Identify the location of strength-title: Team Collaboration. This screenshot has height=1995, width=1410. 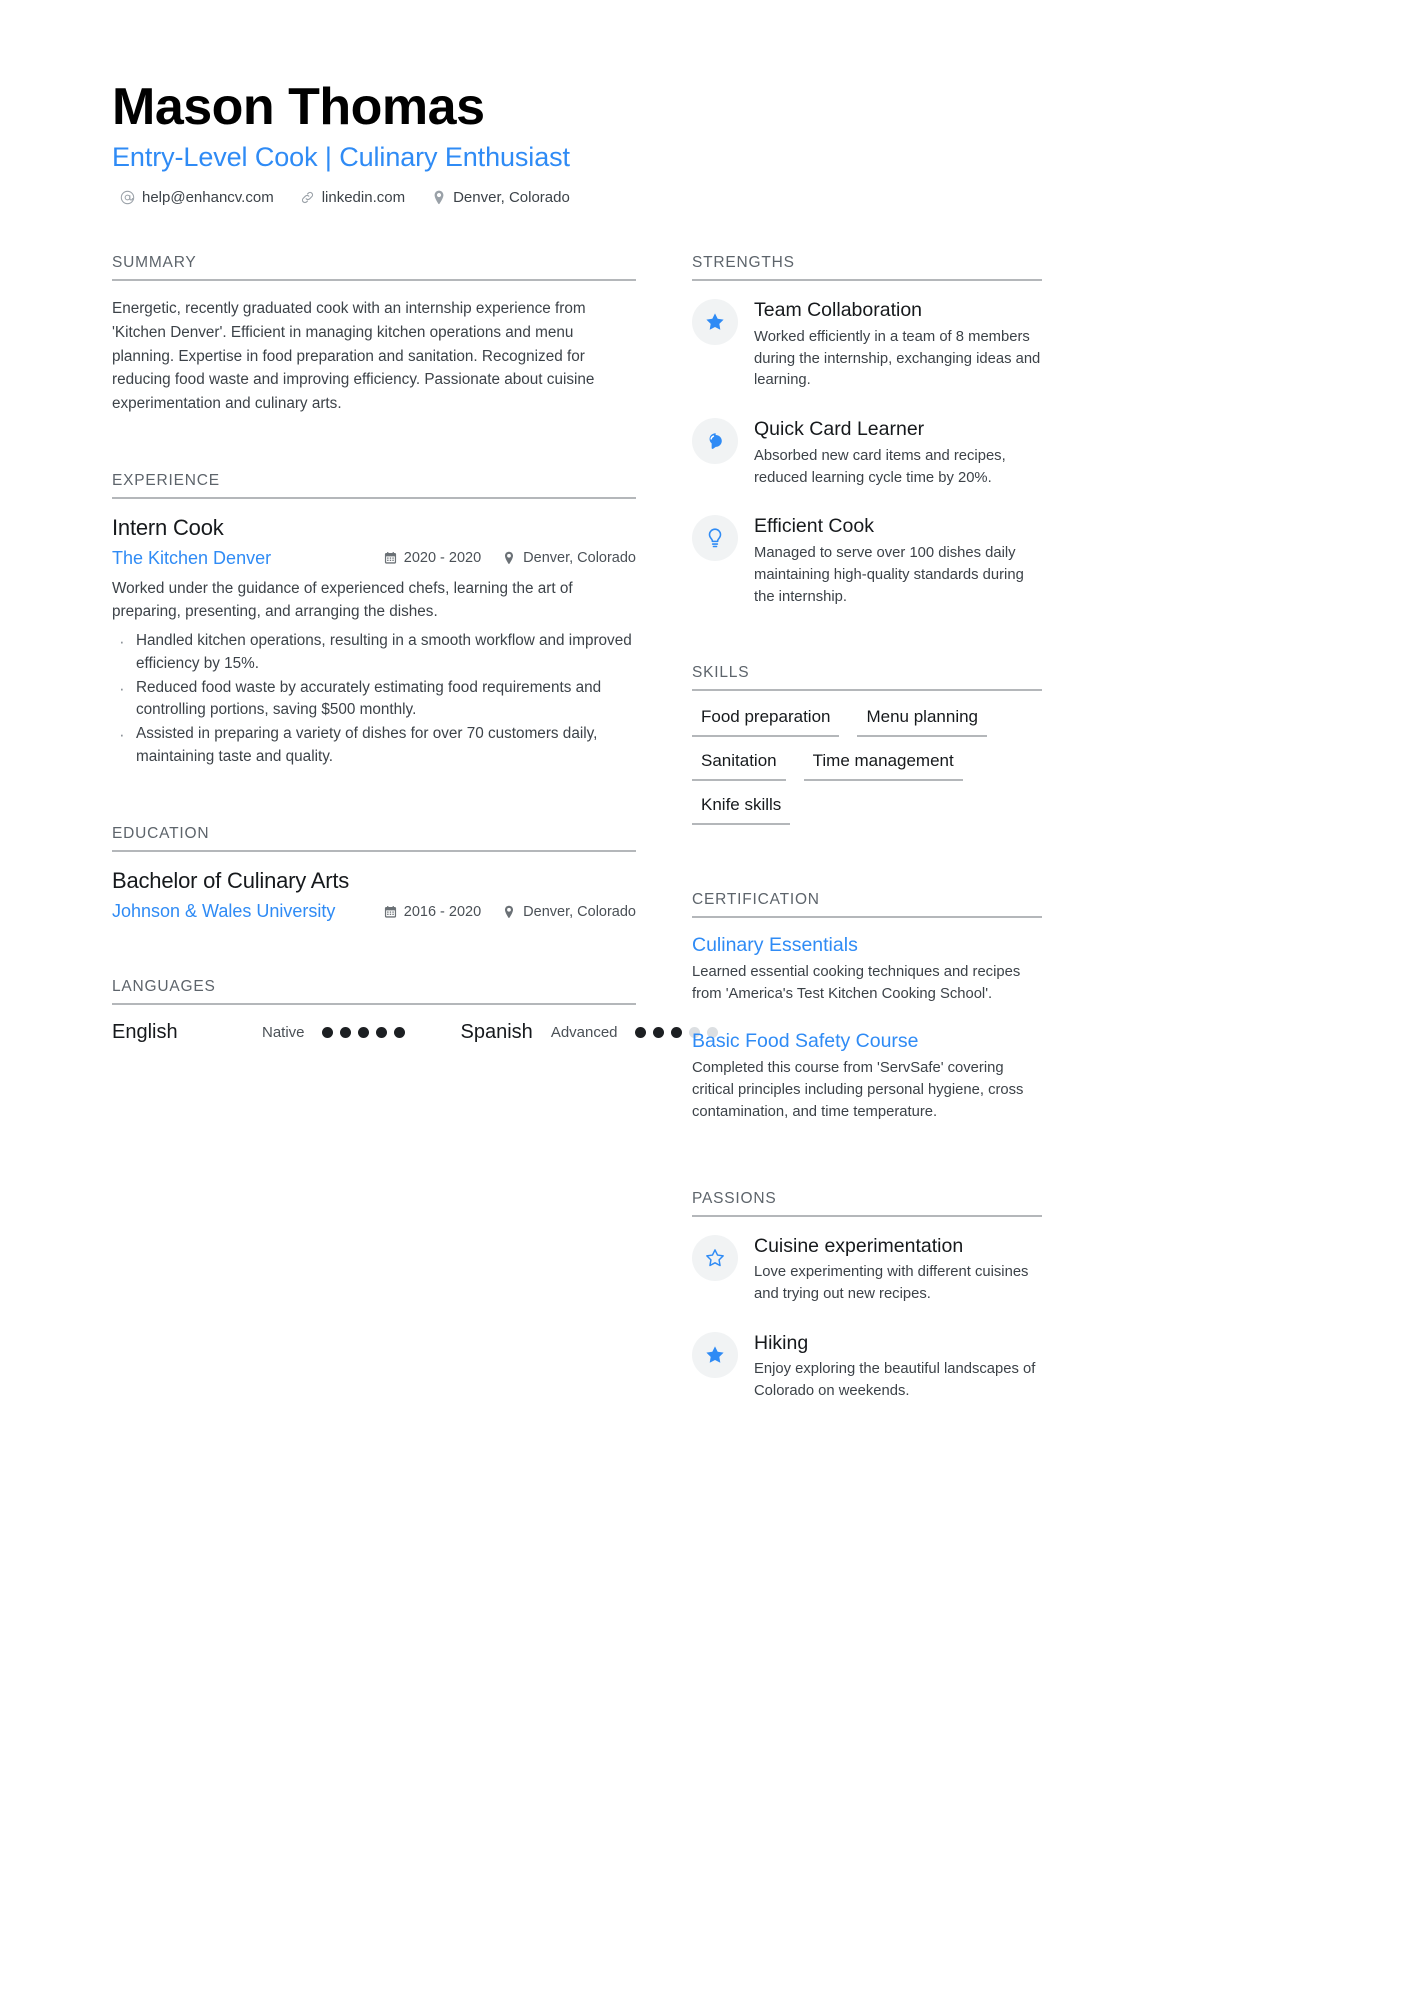
(838, 310).